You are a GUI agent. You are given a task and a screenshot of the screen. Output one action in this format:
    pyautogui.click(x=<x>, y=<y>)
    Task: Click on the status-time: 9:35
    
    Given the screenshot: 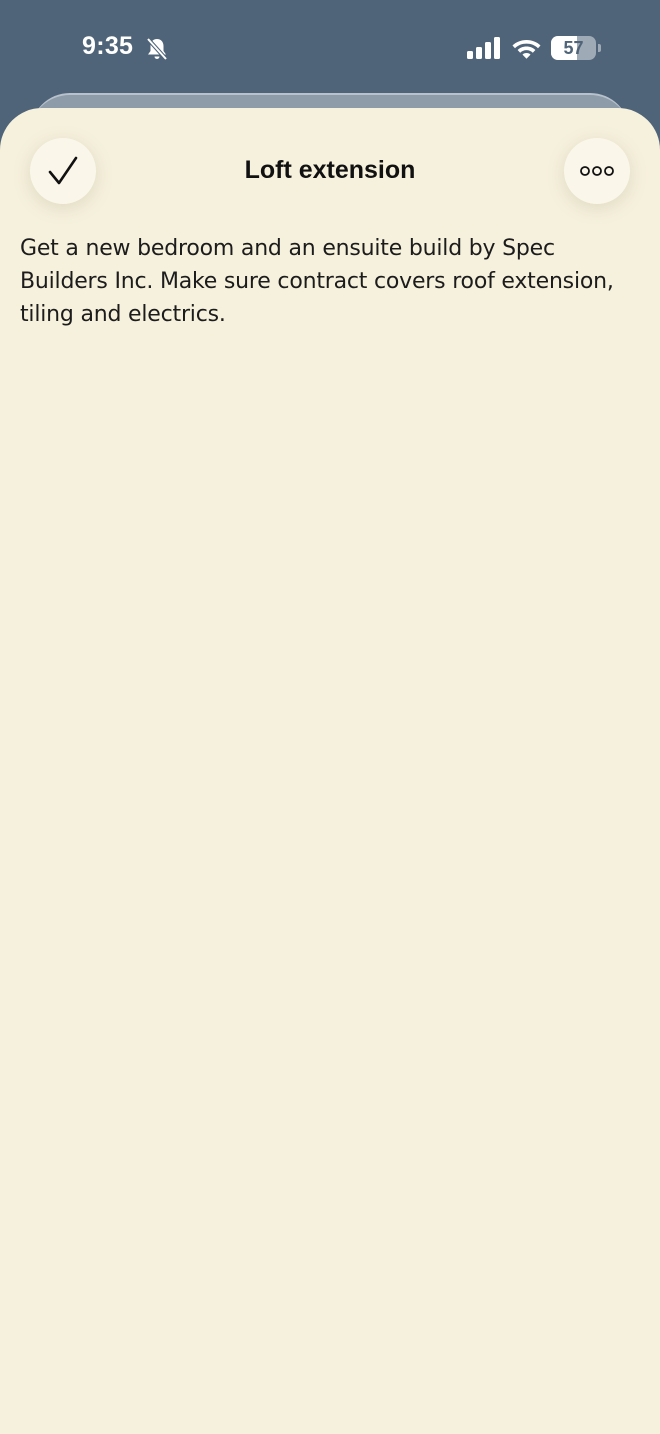 What is the action you would take?
    pyautogui.click(x=108, y=46)
    